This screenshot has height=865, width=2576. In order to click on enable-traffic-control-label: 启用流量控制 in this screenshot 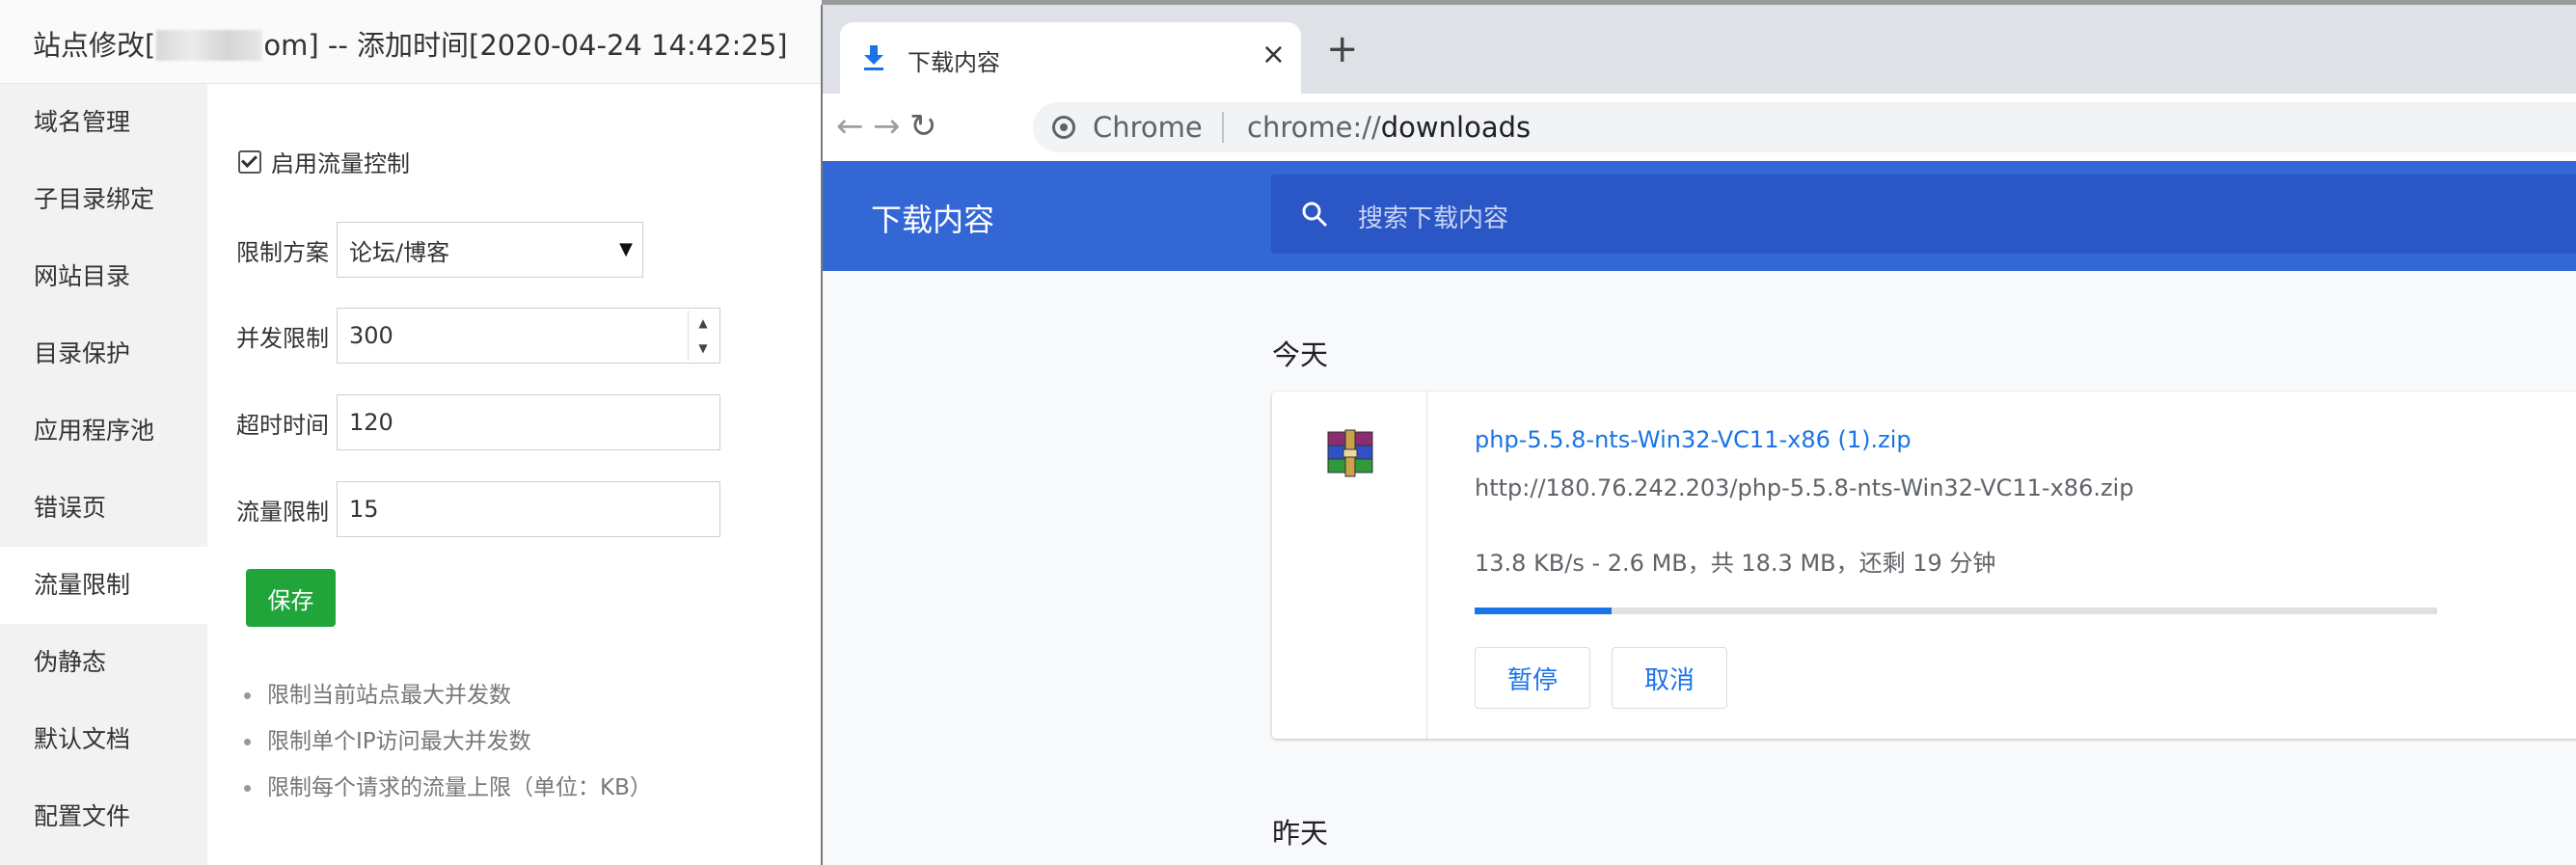, I will do `click(340, 163)`.